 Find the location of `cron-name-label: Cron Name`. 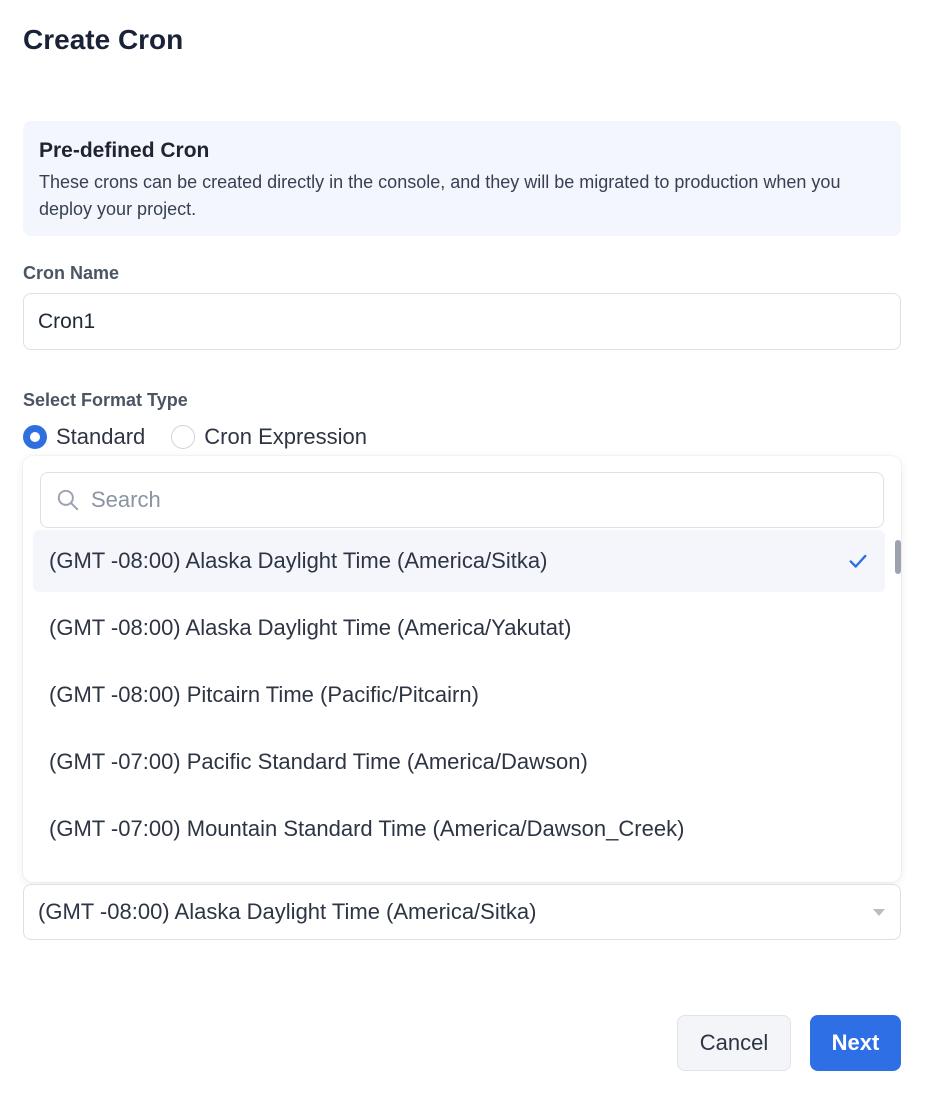

cron-name-label: Cron Name is located at coordinates (71, 273).